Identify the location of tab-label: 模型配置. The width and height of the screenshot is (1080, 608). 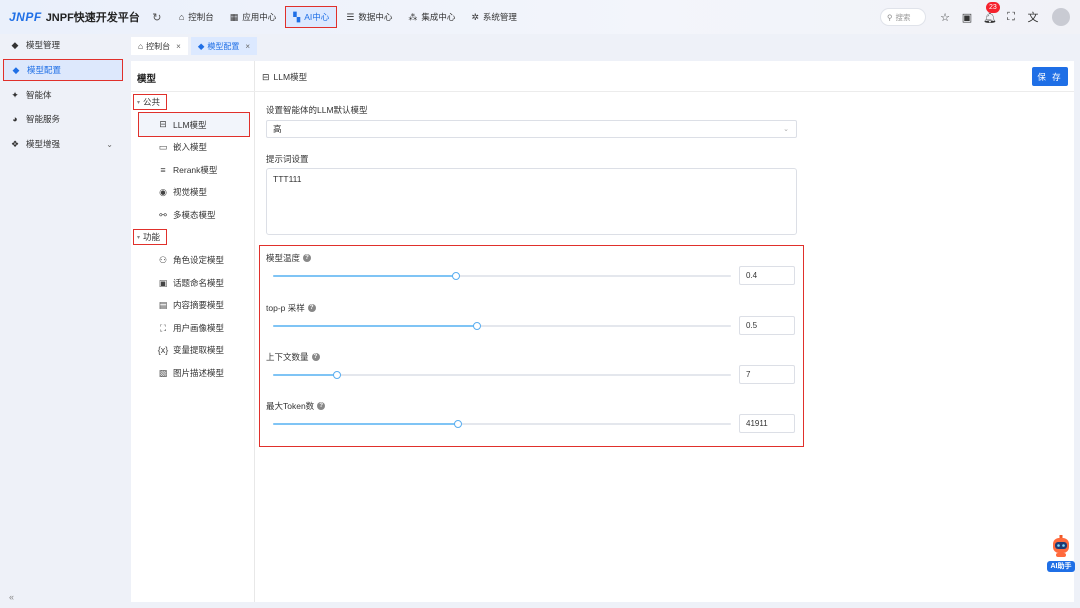
(223, 46).